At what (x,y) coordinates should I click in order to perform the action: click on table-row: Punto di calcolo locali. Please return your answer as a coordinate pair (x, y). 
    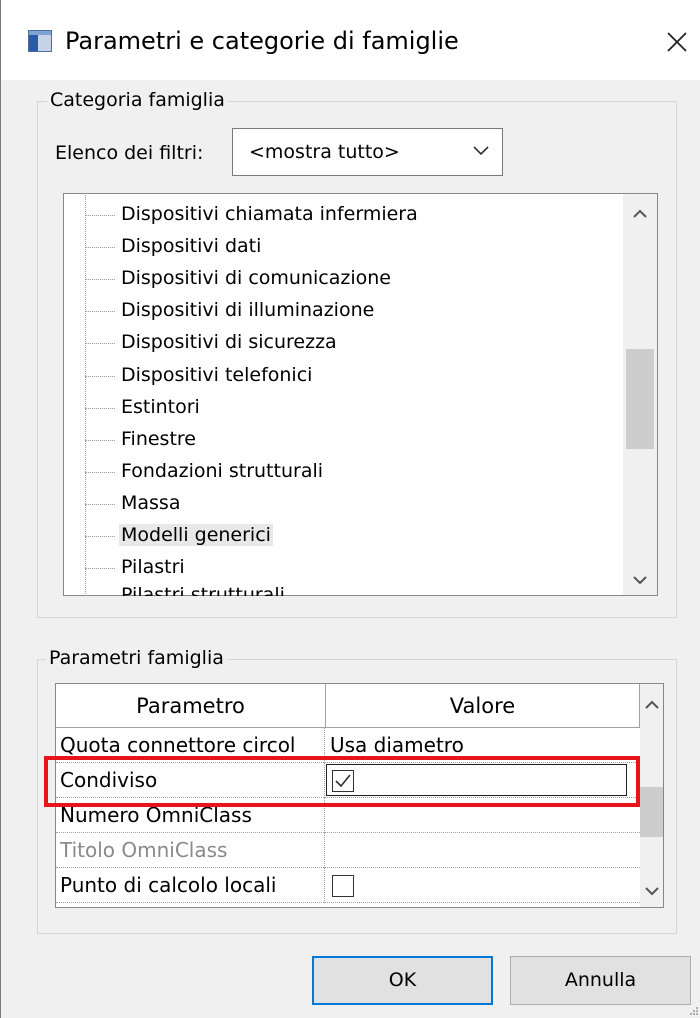
    Looking at the image, I should click on (348, 885).